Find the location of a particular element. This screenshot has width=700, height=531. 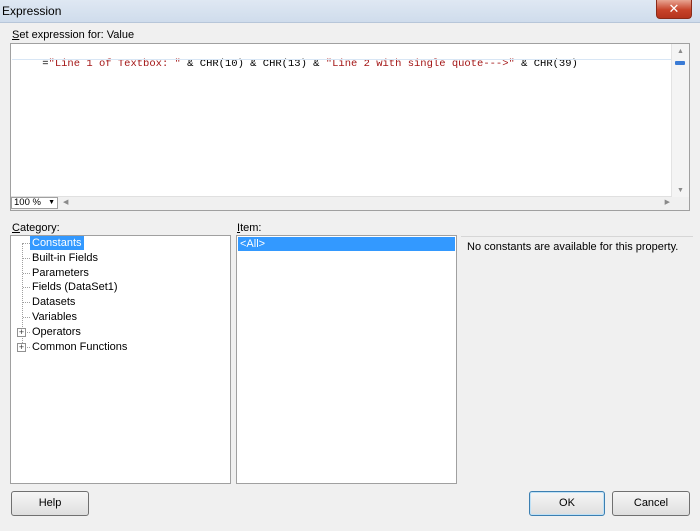

editor-status-bar: 100 % ▼ ◀ ▶ is located at coordinates (341, 203).